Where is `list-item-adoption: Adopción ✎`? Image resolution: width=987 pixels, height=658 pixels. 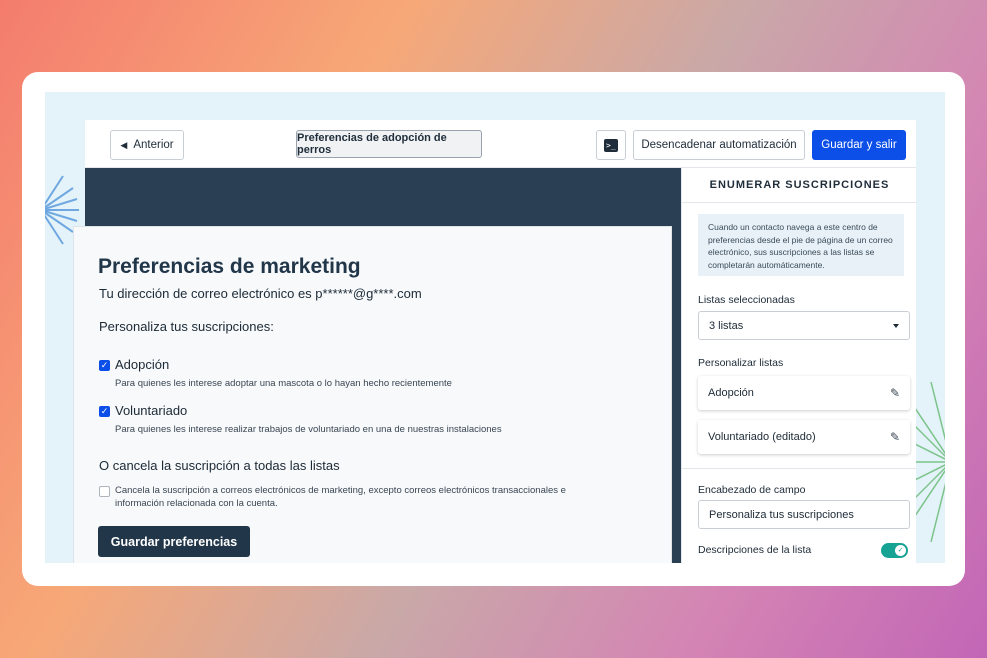 list-item-adoption: Adopción ✎ is located at coordinates (804, 393).